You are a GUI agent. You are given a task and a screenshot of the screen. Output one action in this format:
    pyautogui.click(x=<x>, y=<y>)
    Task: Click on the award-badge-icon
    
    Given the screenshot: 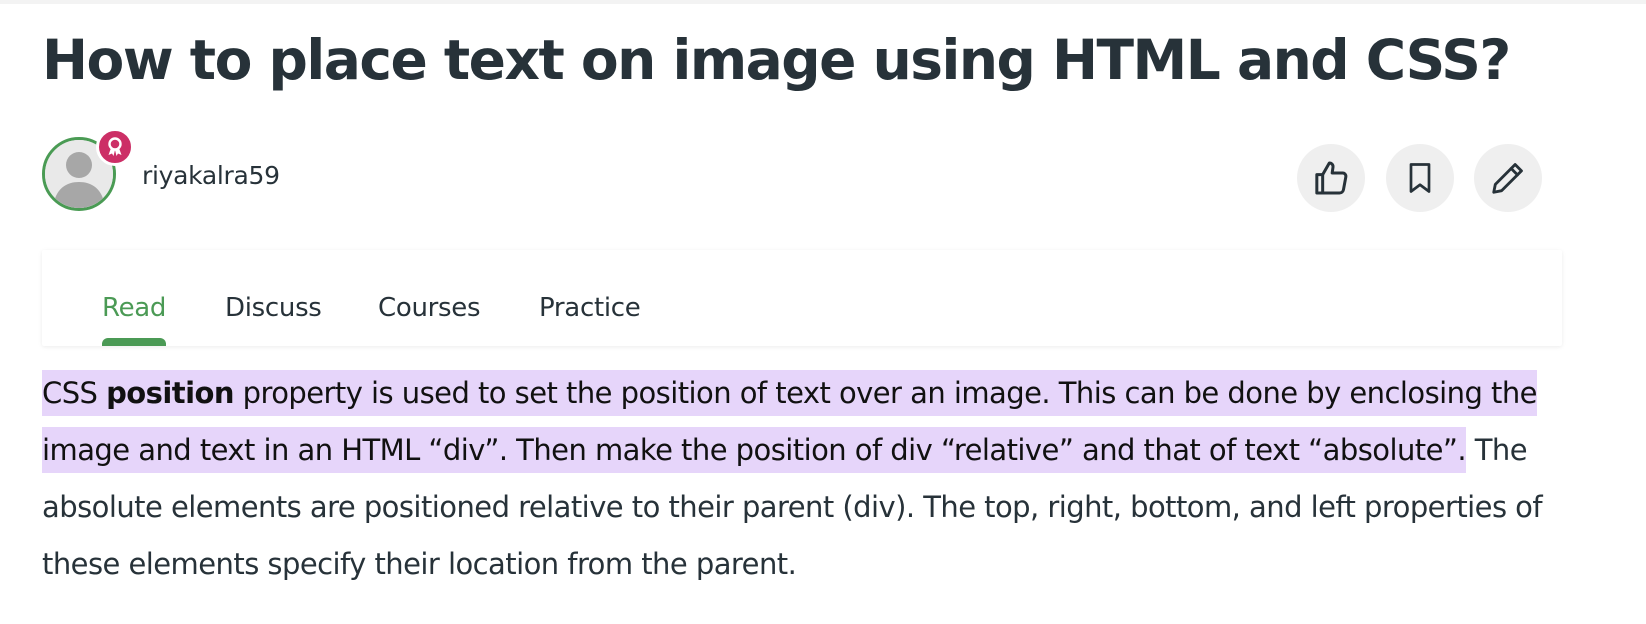 What is the action you would take?
    pyautogui.click(x=115, y=147)
    